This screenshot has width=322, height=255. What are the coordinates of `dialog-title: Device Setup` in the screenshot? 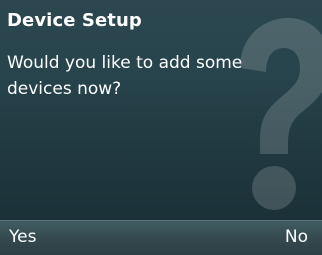 It's located at (74, 20).